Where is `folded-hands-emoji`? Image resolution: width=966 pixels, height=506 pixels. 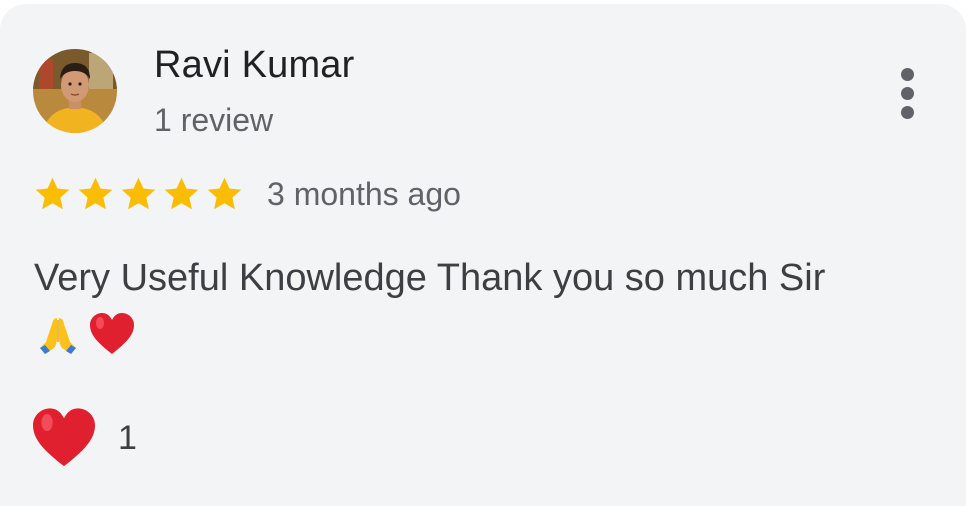 folded-hands-emoji is located at coordinates (58, 336).